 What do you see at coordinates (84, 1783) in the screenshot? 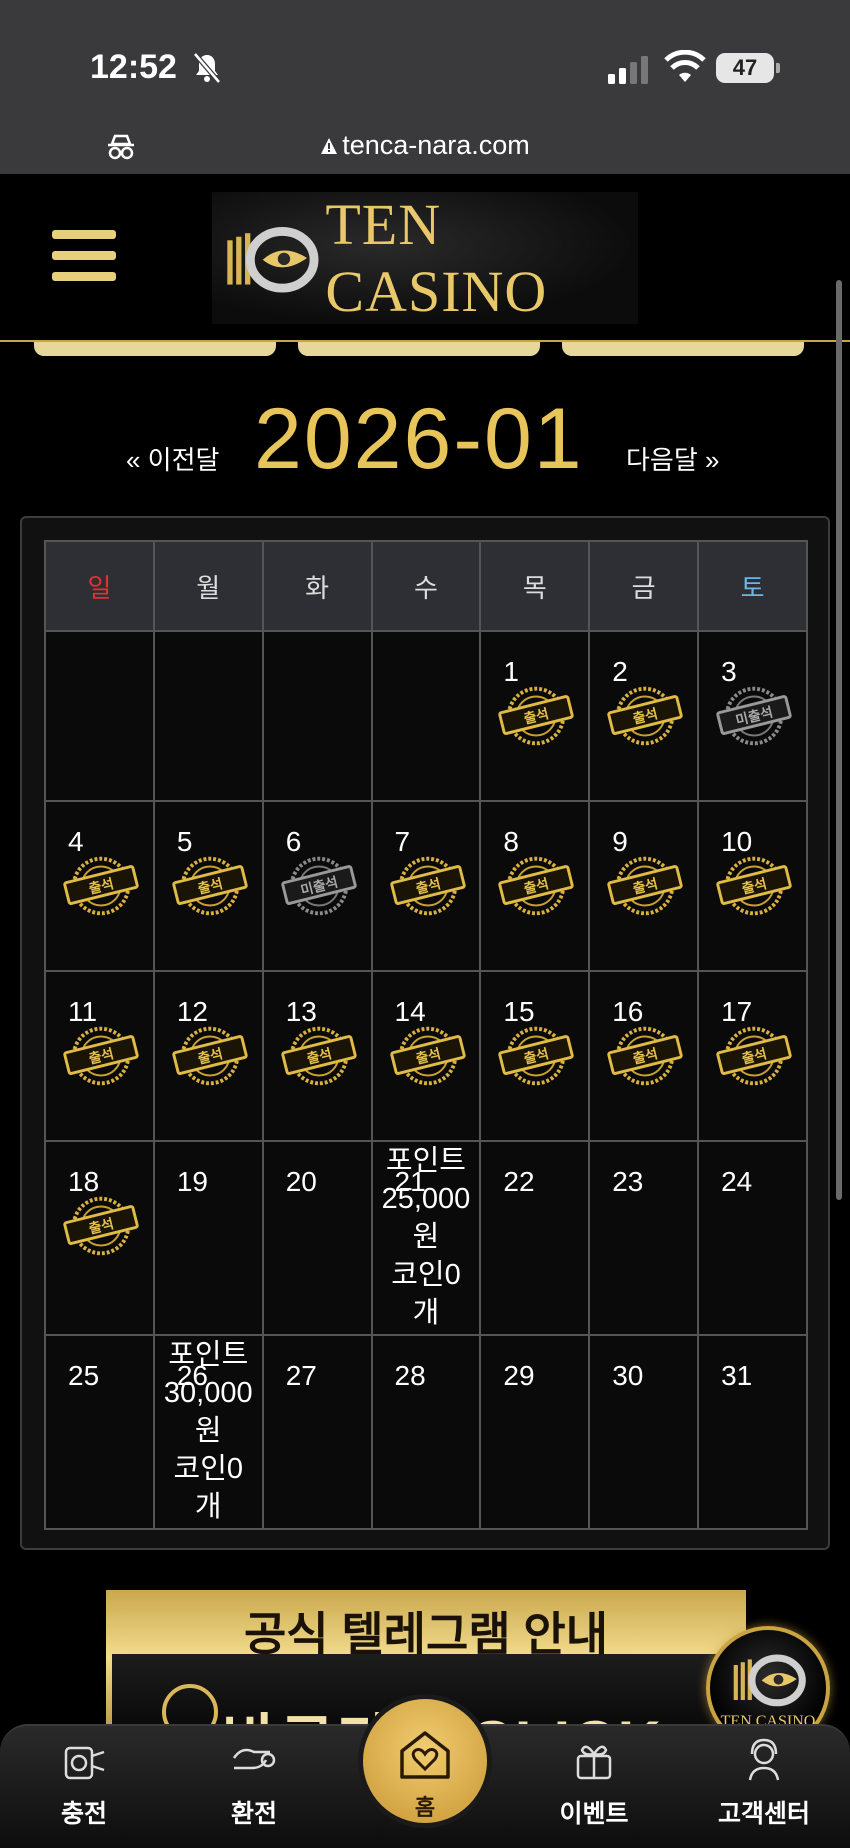
I see `nav-charge: 충전` at bounding box center [84, 1783].